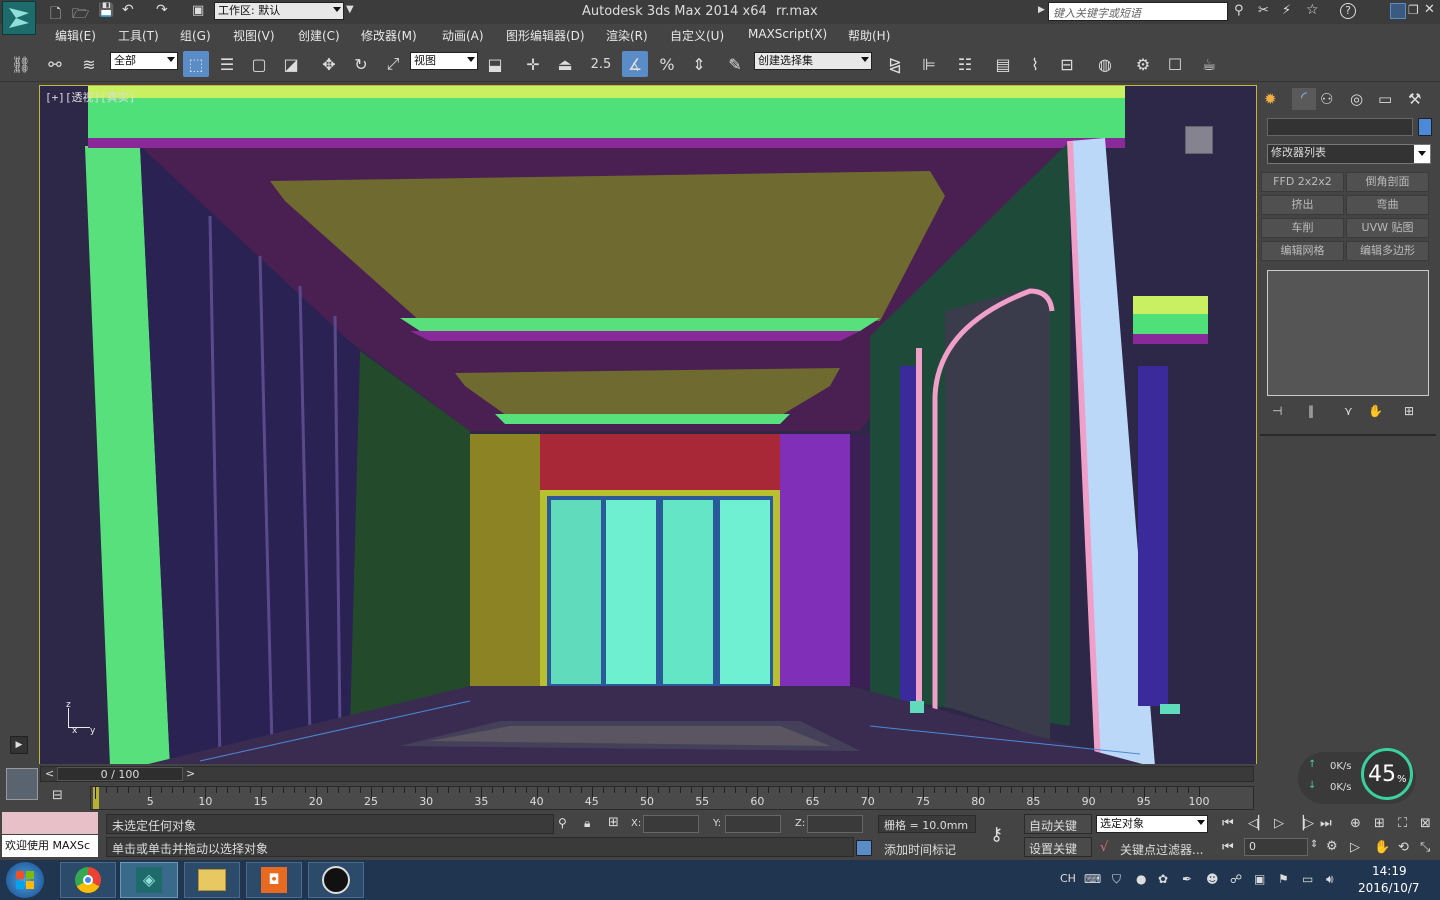  I want to click on mirror-icon: ⧎, so click(895, 64).